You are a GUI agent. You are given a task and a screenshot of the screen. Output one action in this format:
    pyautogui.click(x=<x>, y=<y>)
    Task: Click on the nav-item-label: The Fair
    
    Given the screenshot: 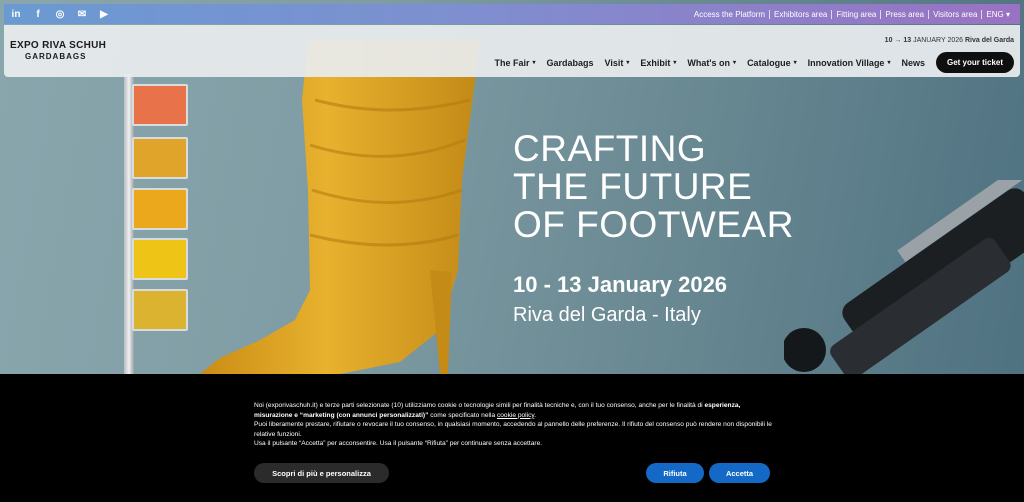 What is the action you would take?
    pyautogui.click(x=512, y=62)
    